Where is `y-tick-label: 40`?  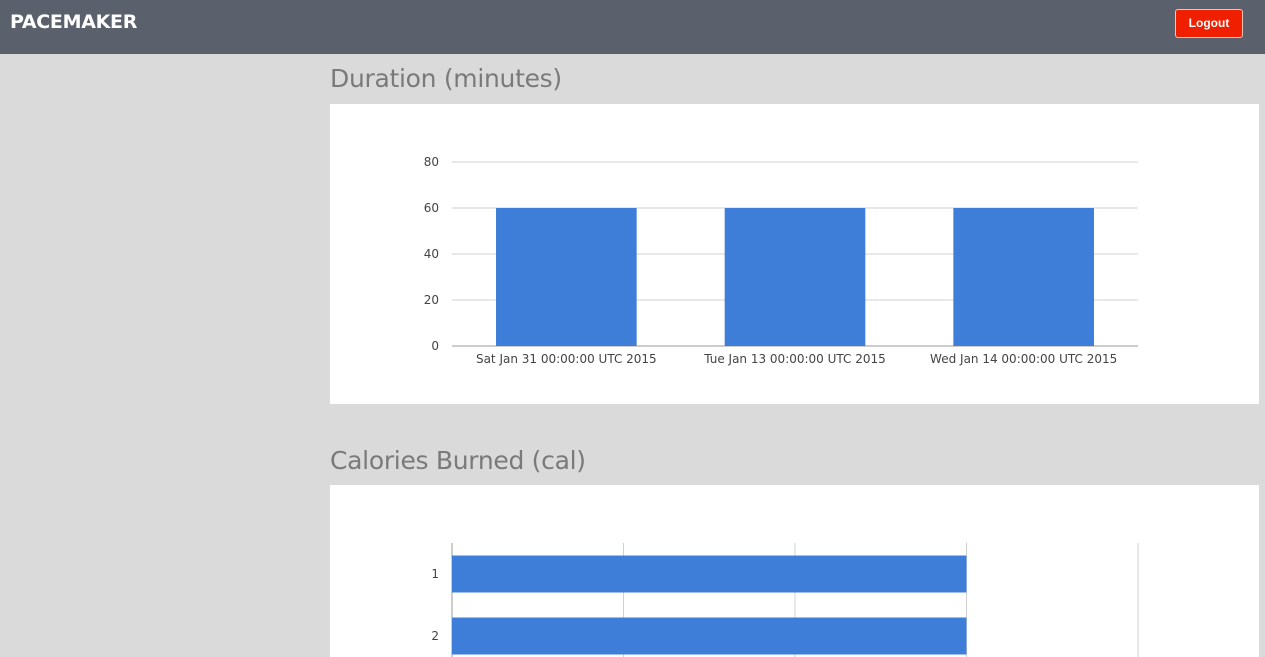
y-tick-label: 40 is located at coordinates (431, 254).